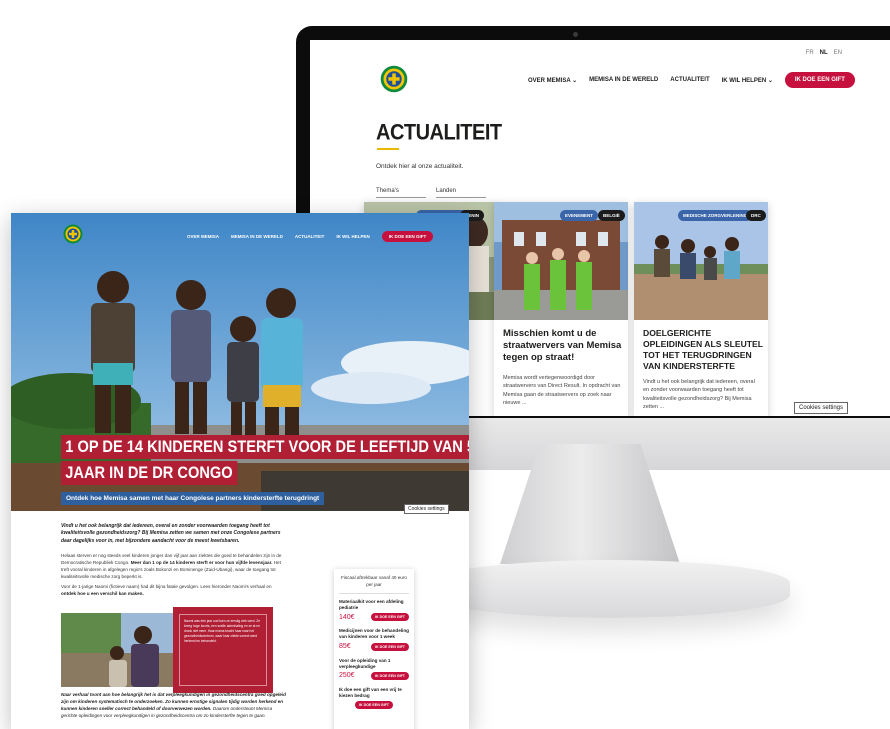  I want to click on nav-ik-wil-helpen: IK WIL HELPEN, so click(352, 236).